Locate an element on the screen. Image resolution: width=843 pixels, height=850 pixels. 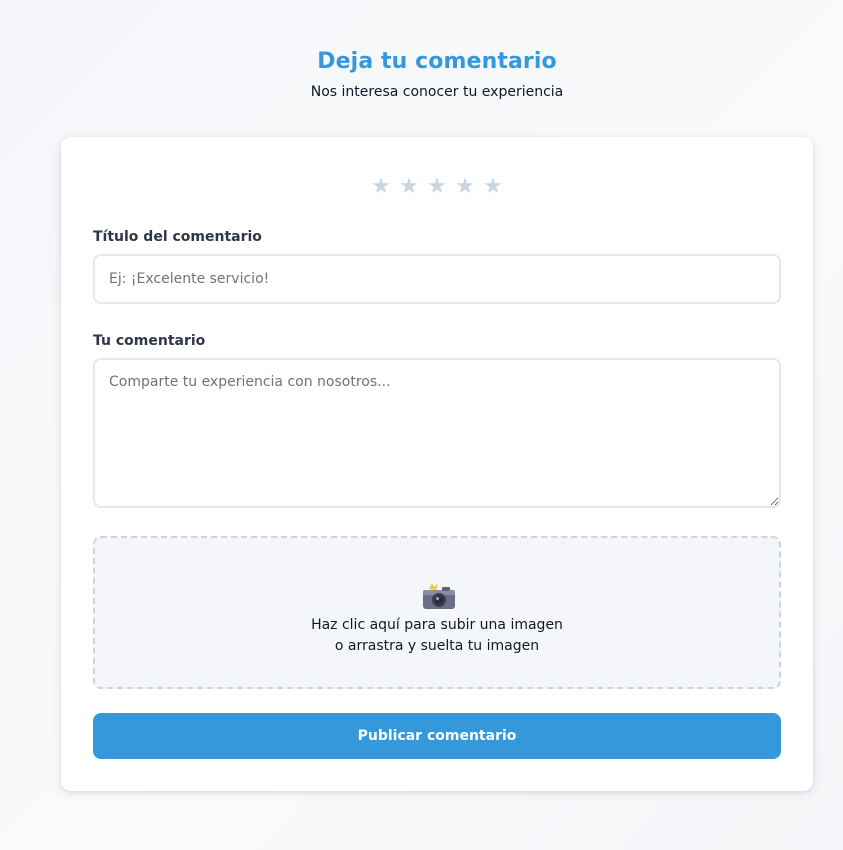
comment-textarea is located at coordinates (437, 433).